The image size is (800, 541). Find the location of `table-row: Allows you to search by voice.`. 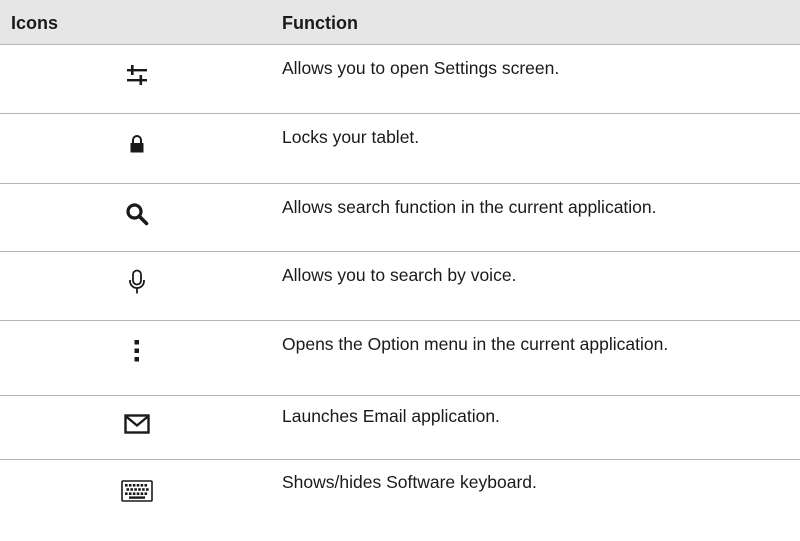

table-row: Allows you to search by voice. is located at coordinates (400, 286).